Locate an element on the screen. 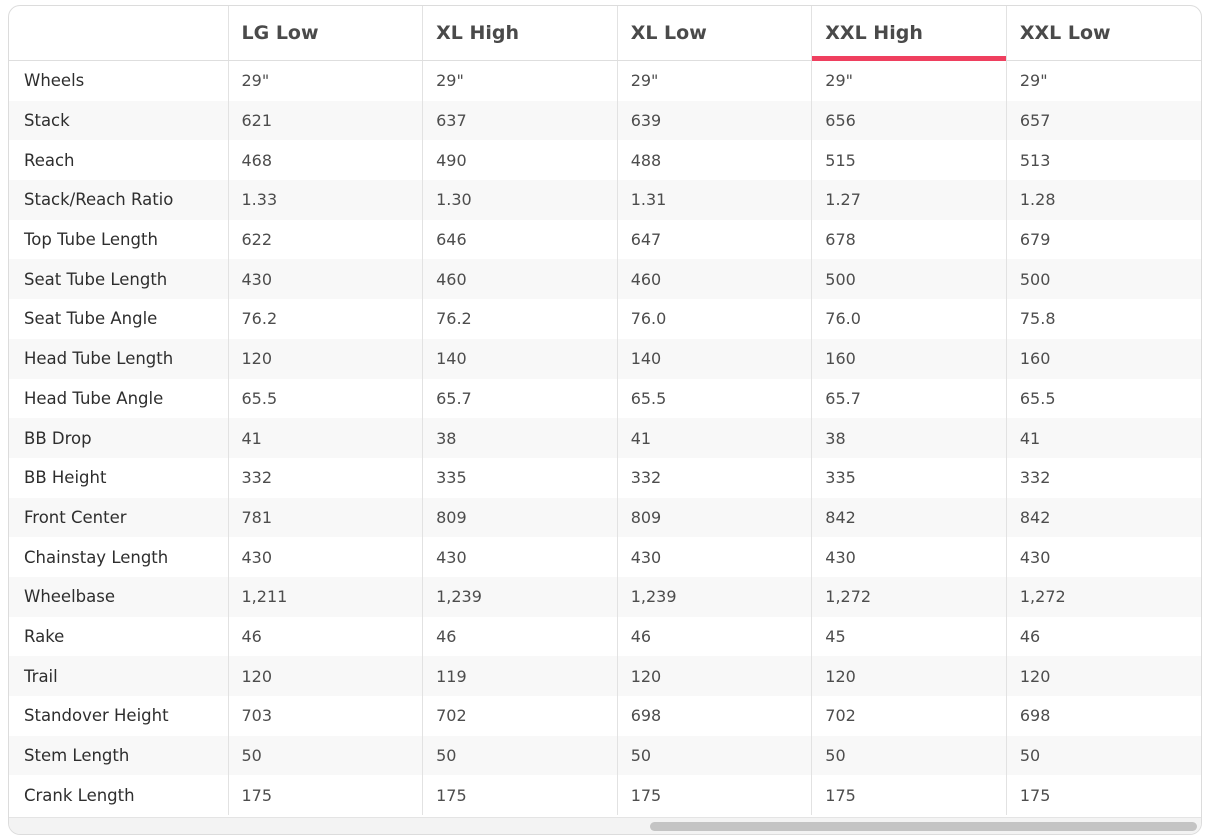  column-header: XL High is located at coordinates (520, 33).